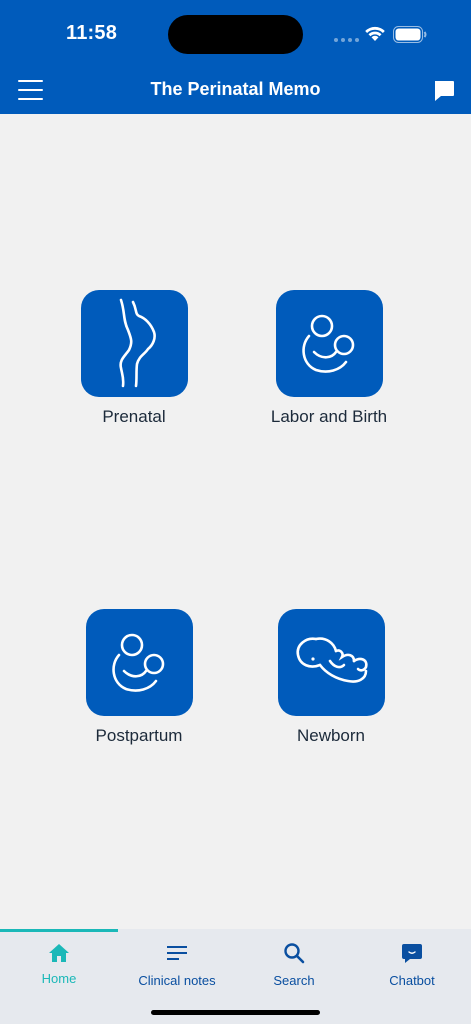 This screenshot has width=471, height=1024. What do you see at coordinates (329, 416) in the screenshot?
I see `category-label: Labor and Birth` at bounding box center [329, 416].